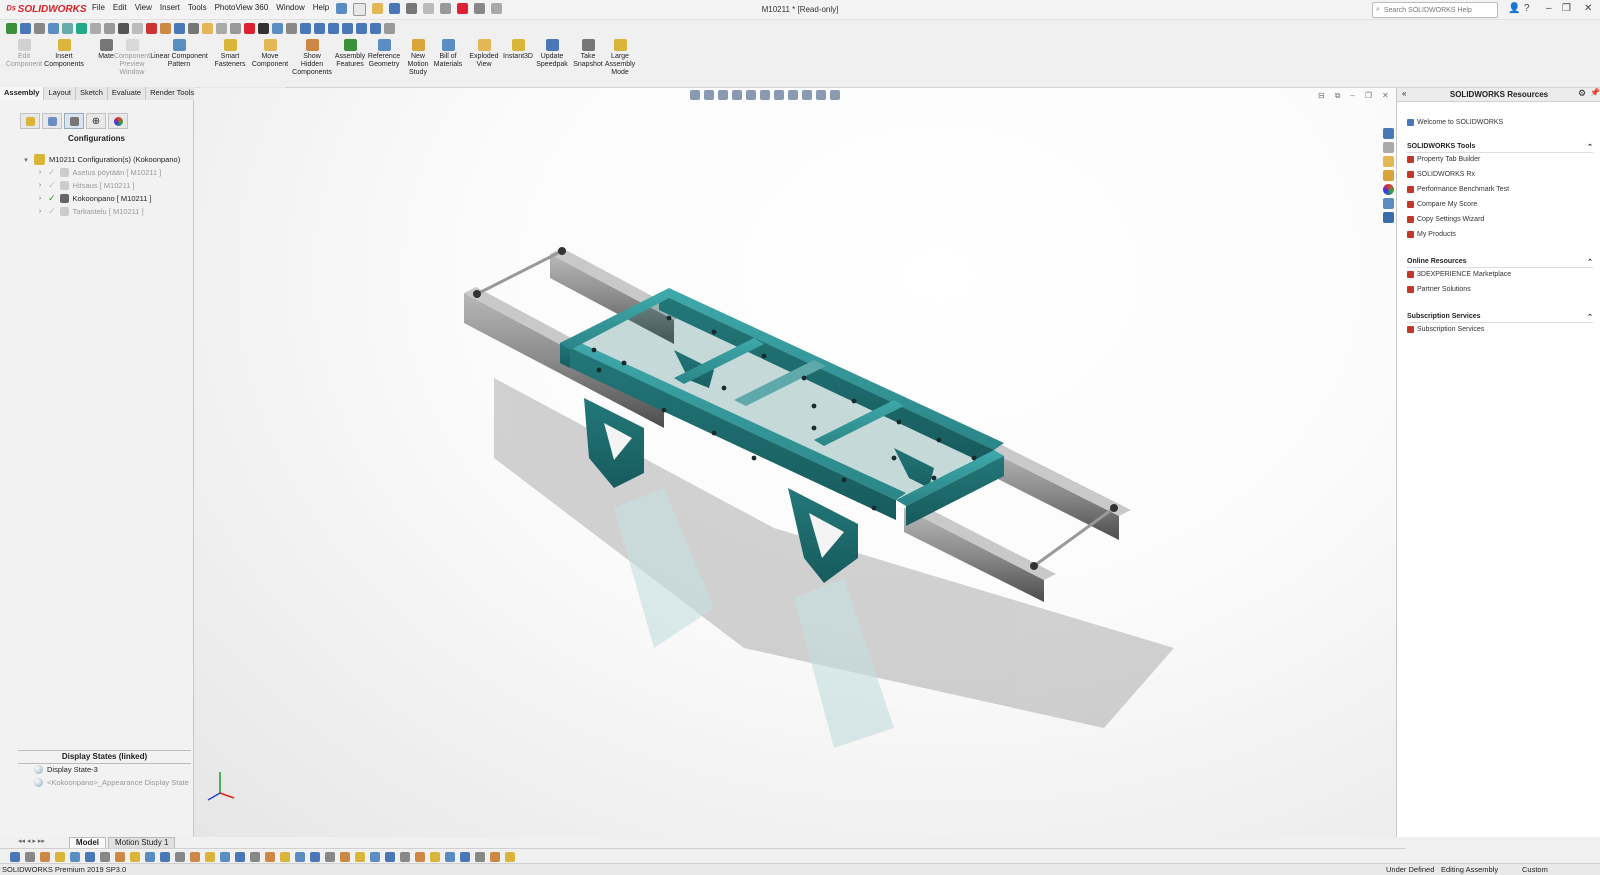 This screenshot has height=875, width=1600. What do you see at coordinates (64, 54) in the screenshot?
I see `insert-components-button: Insert Components` at bounding box center [64, 54].